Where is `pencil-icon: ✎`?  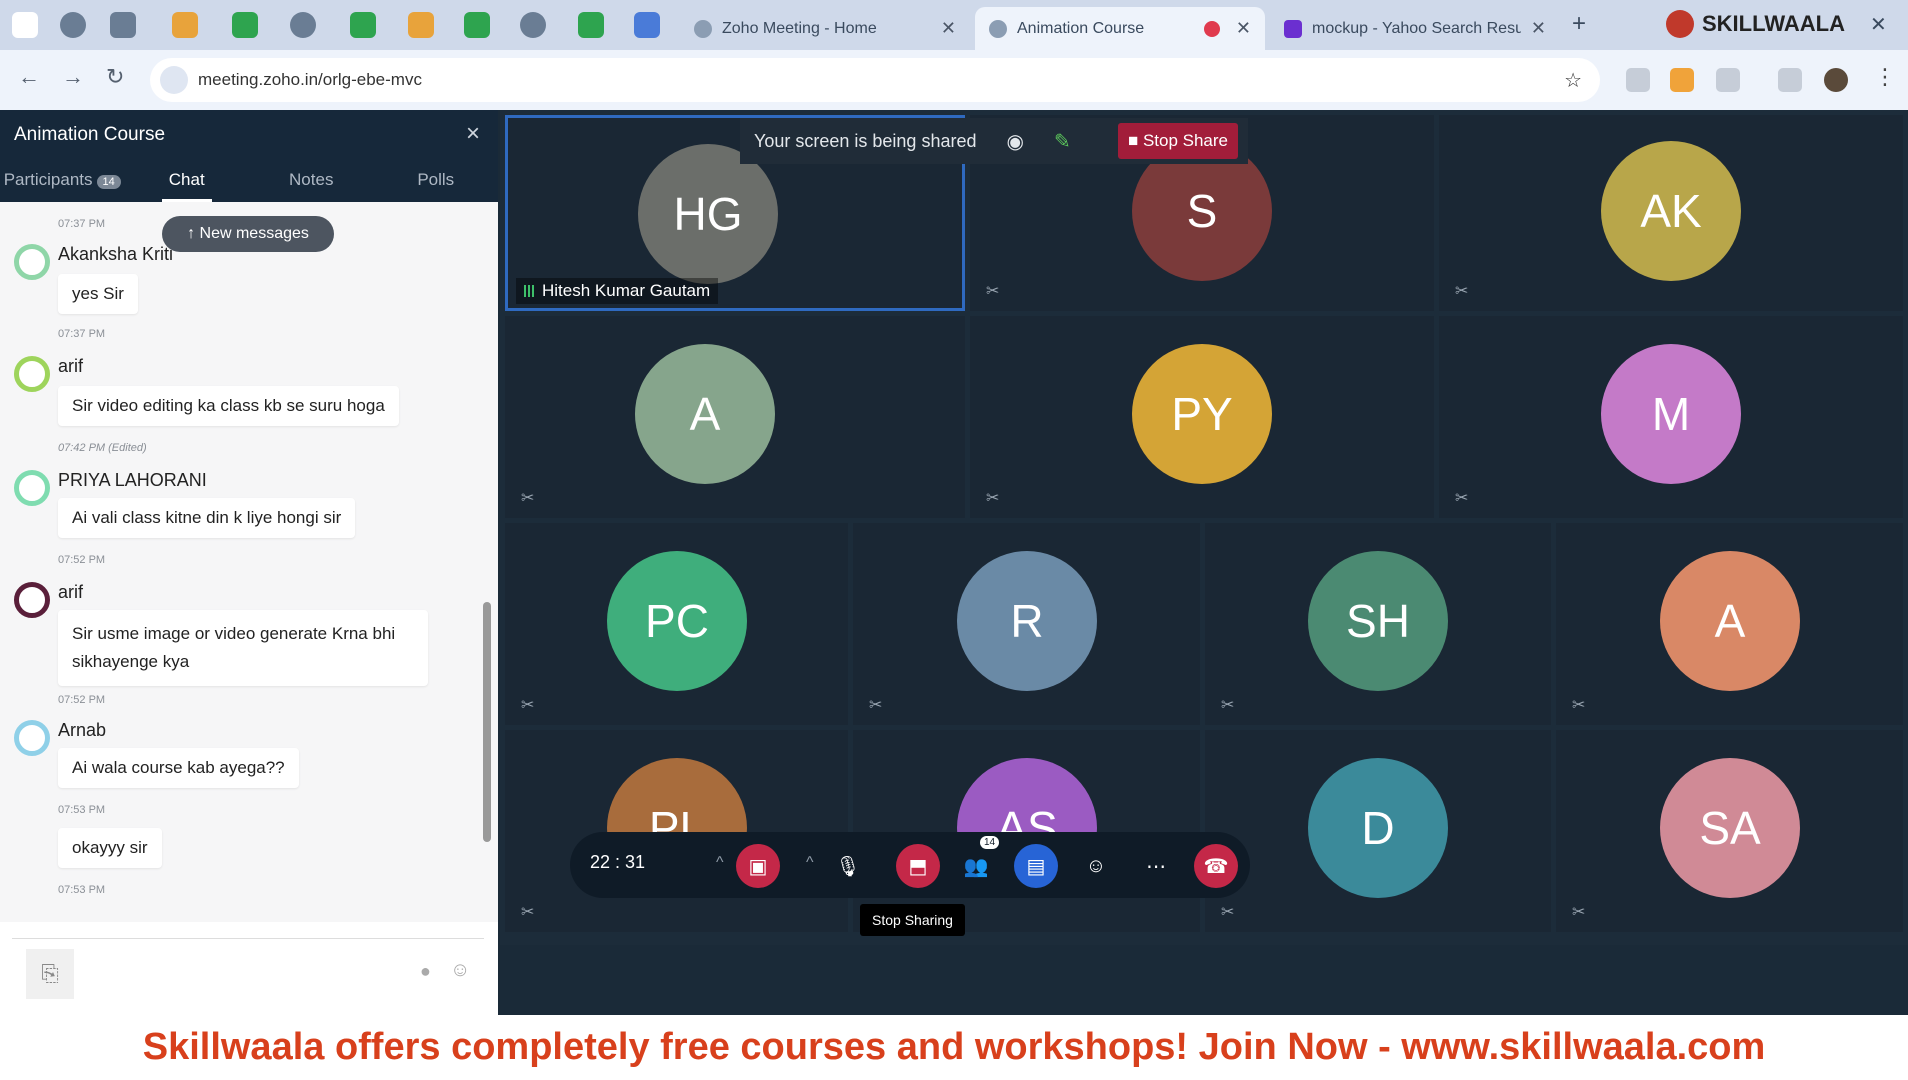 pencil-icon: ✎ is located at coordinates (1062, 141).